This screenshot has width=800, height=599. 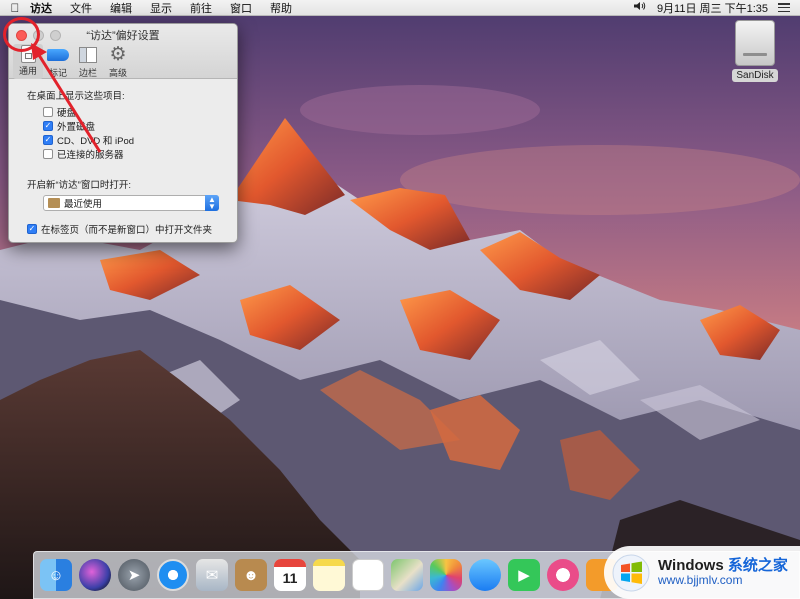 I want to click on messages-icon, so click(x=485, y=575).